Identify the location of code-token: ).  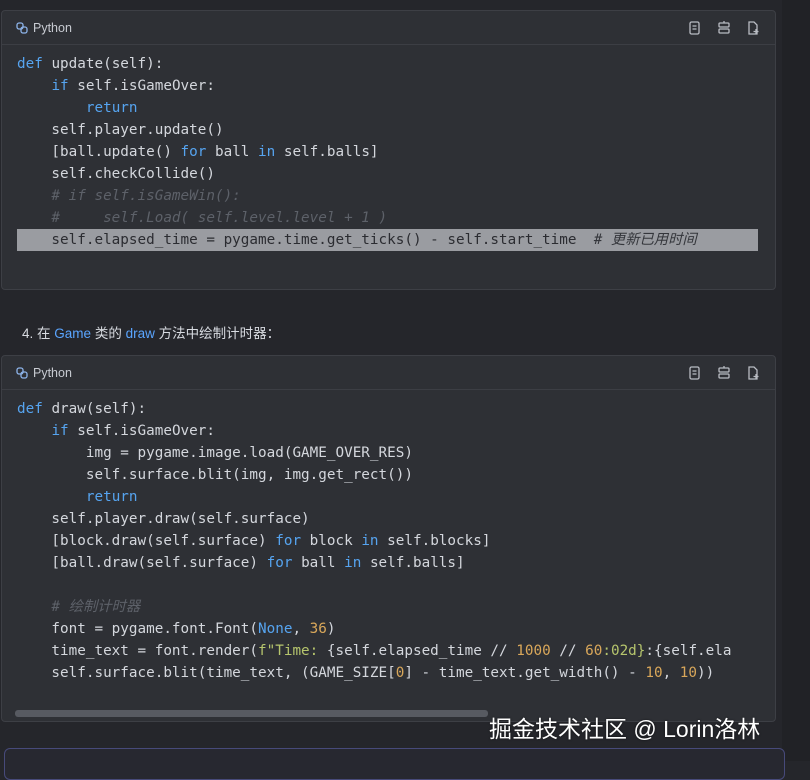
(331, 629).